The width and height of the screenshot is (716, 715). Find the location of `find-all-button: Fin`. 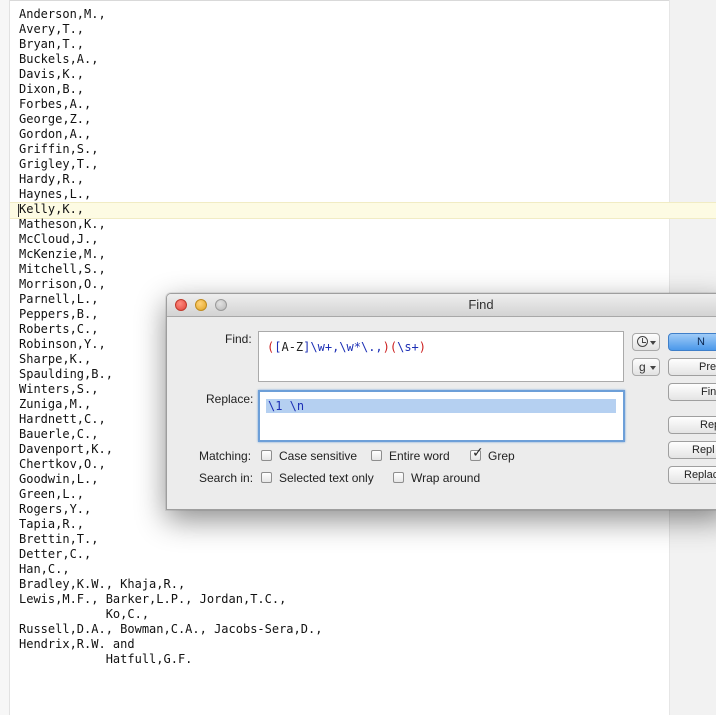

find-all-button: Fin is located at coordinates (692, 392).